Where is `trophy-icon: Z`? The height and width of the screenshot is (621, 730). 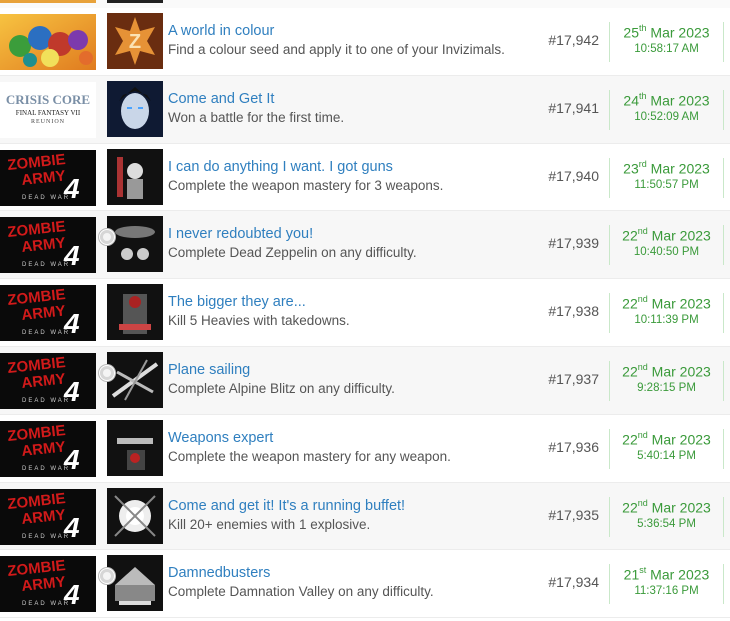 trophy-icon: Z is located at coordinates (135, 41).